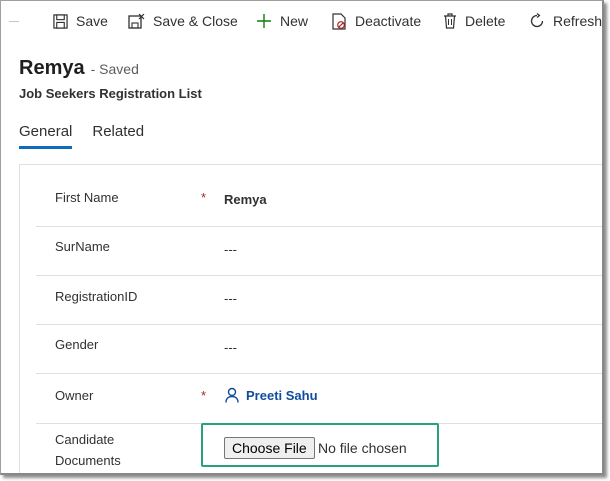 This screenshot has height=481, width=610. Describe the element at coordinates (537, 20) in the screenshot. I see `refresh-icon` at that location.